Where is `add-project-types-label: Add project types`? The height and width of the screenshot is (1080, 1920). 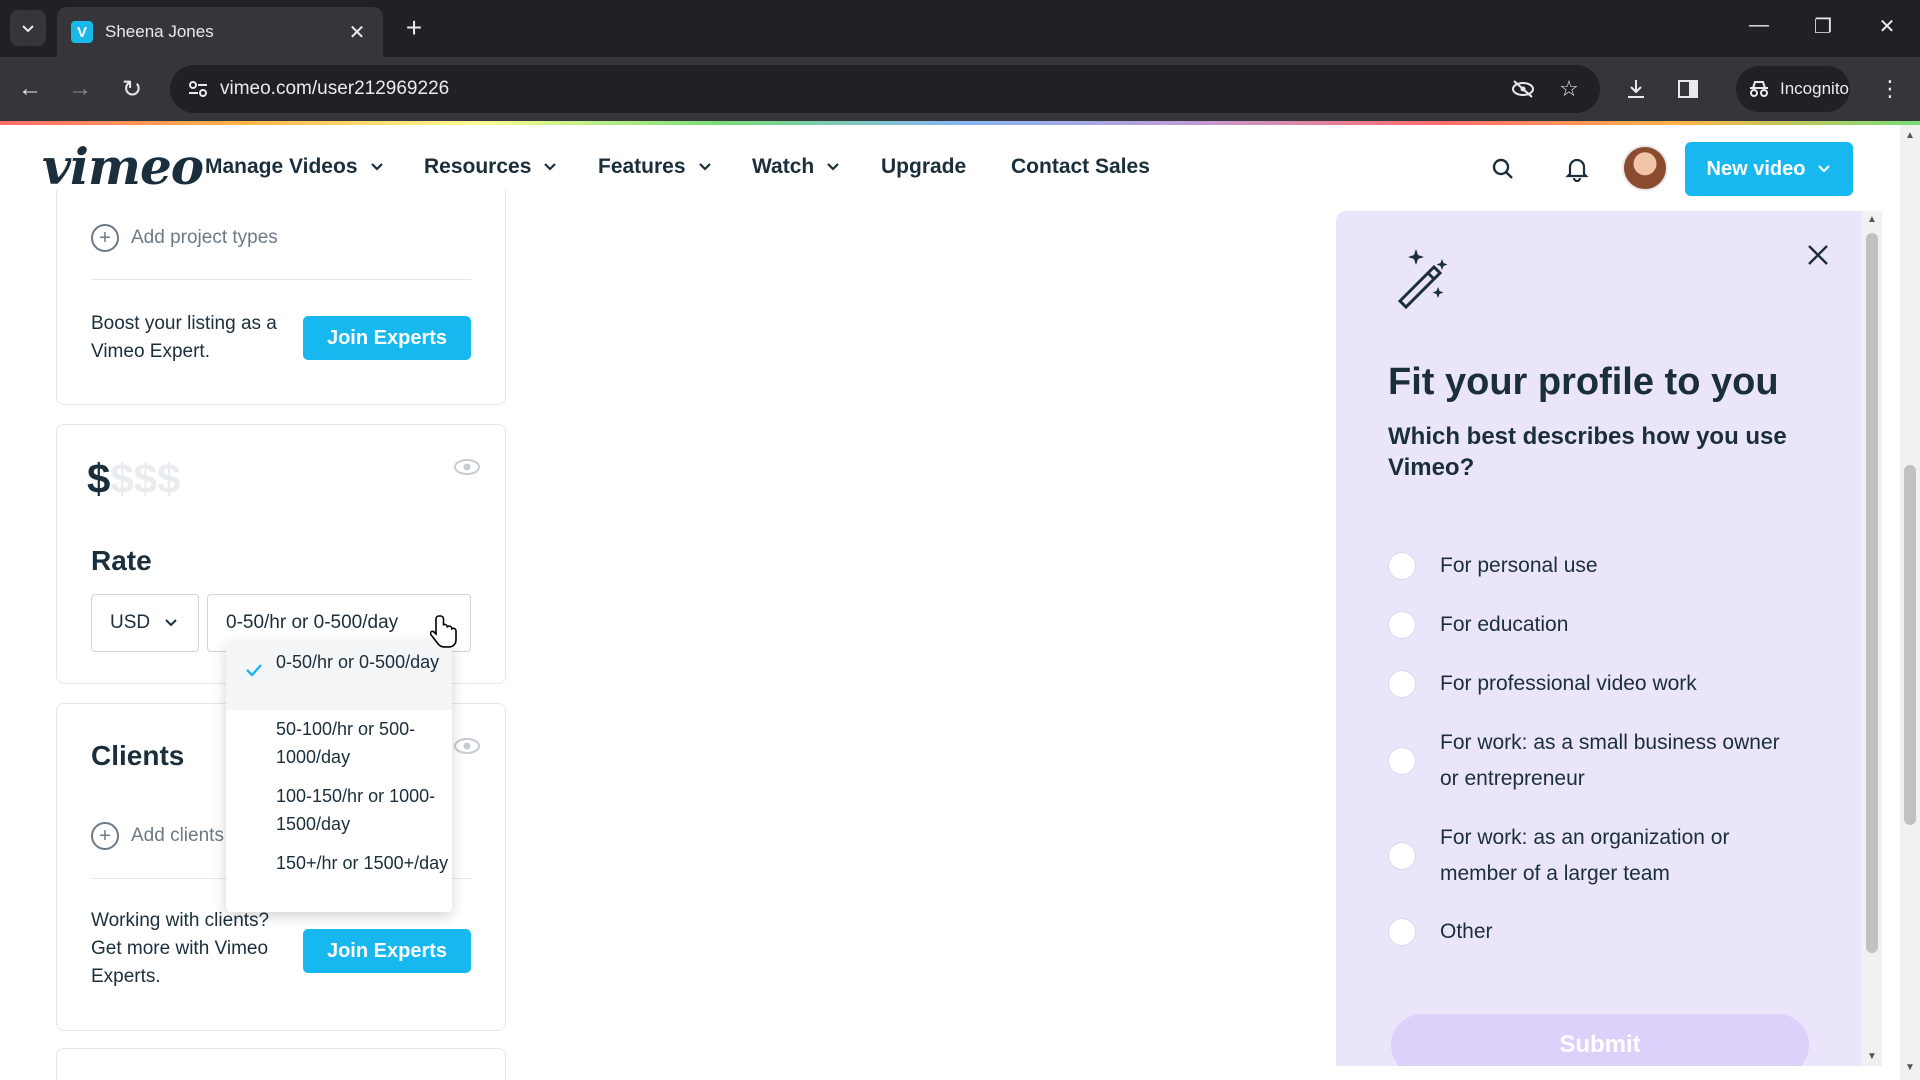
add-project-types-label: Add project types is located at coordinates (204, 237).